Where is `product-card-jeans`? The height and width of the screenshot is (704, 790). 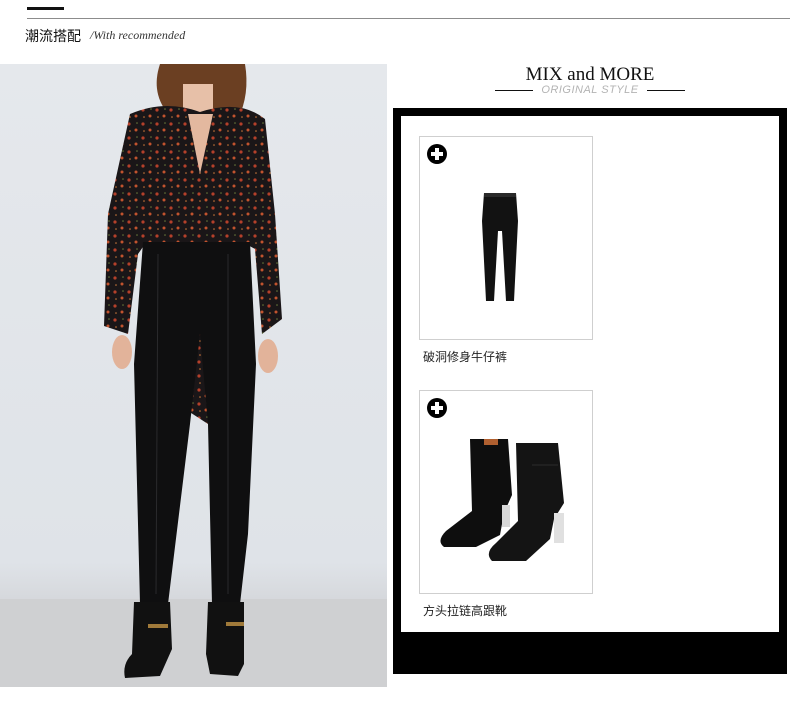
product-card-jeans is located at coordinates (506, 238).